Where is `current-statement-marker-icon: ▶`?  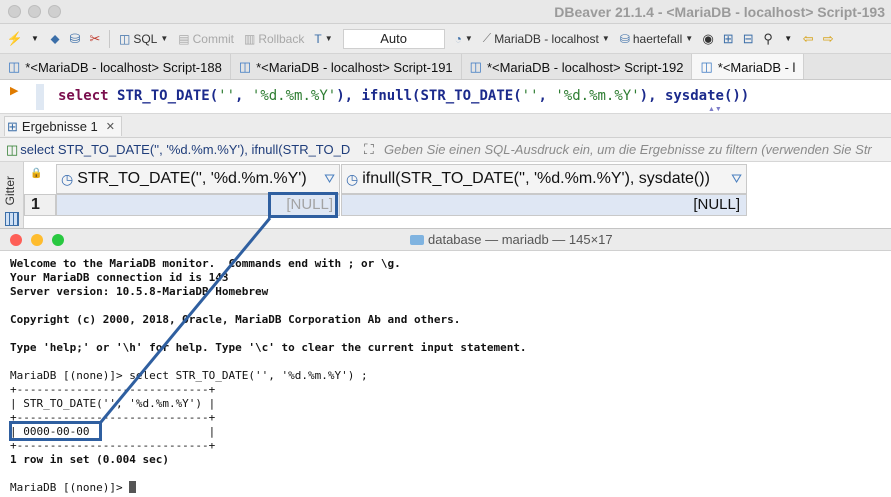 current-statement-marker-icon: ▶ is located at coordinates (14, 91).